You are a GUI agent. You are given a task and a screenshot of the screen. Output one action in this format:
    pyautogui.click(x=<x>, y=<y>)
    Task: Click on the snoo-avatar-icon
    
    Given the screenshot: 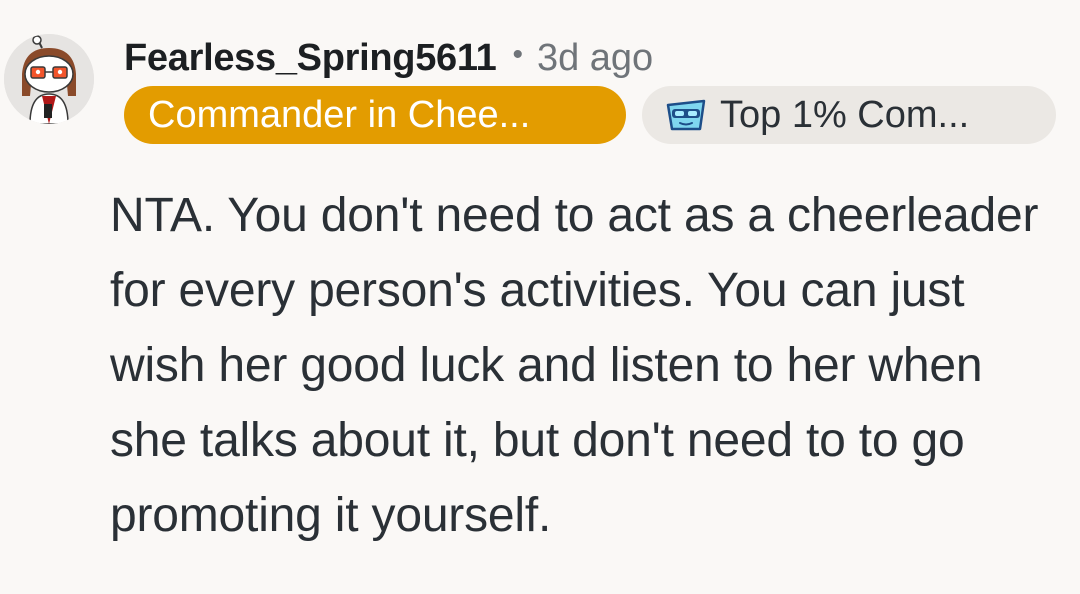 What is the action you would take?
    pyautogui.click(x=49, y=79)
    